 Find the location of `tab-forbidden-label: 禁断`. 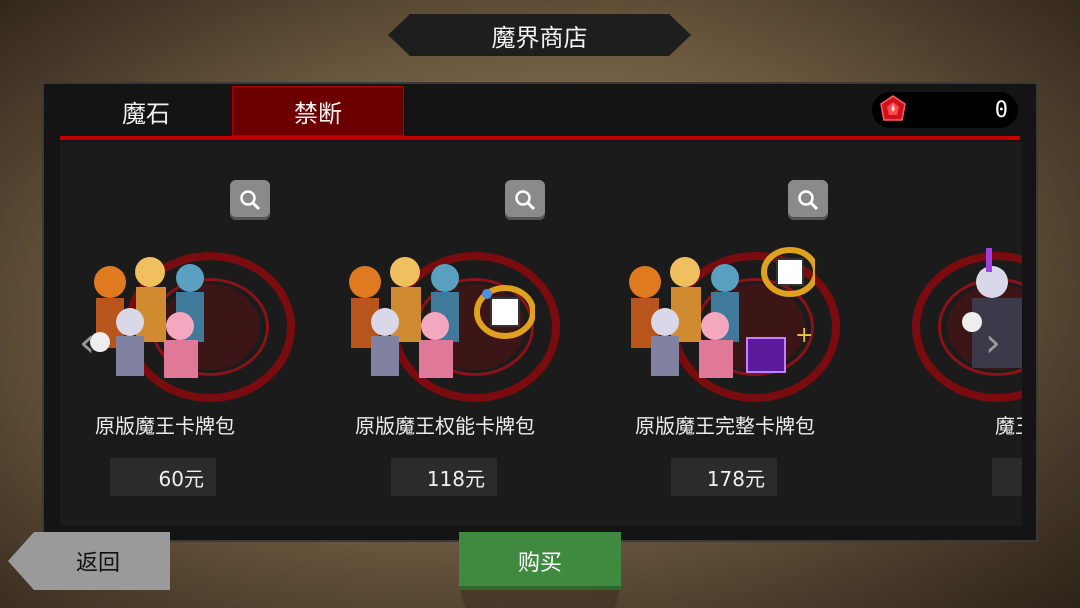

tab-forbidden-label: 禁断 is located at coordinates (318, 113).